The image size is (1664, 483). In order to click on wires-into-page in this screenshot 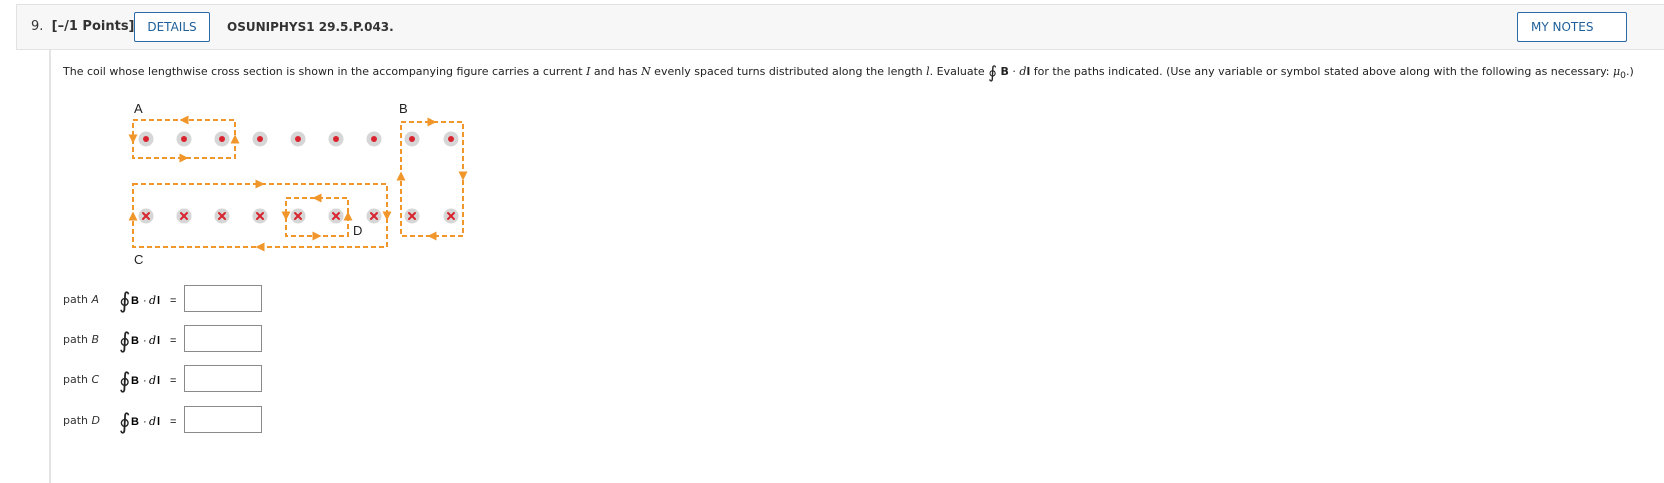, I will do `click(298, 216)`.